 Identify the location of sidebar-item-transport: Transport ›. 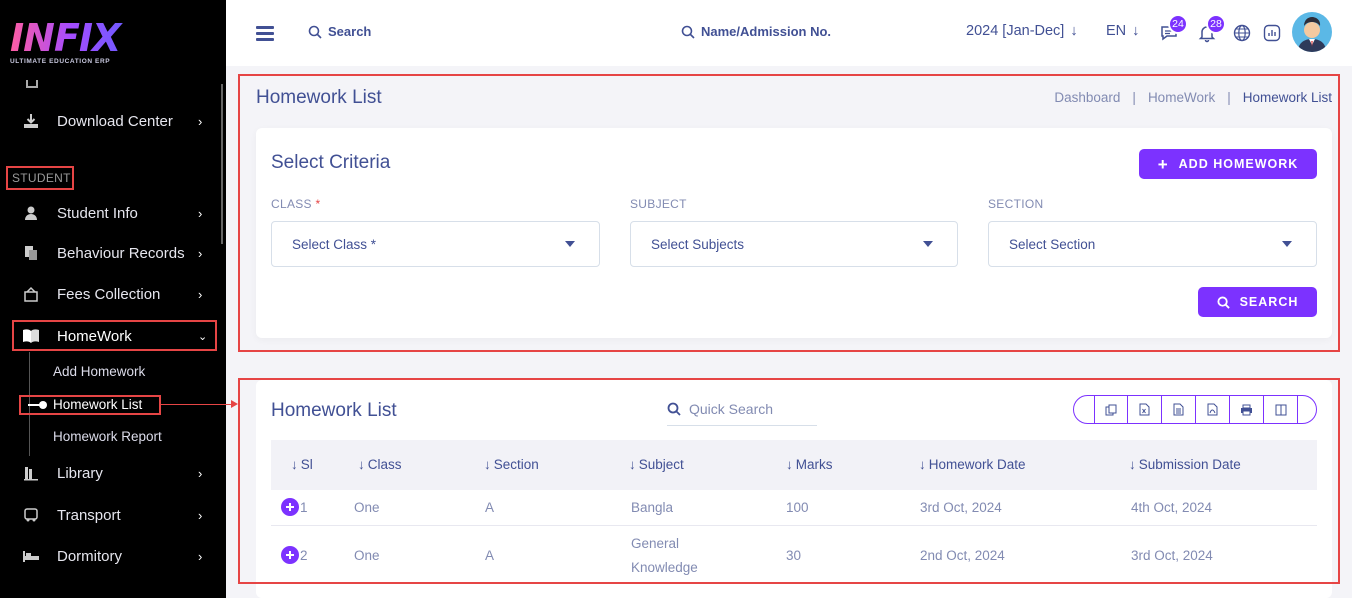
(113, 515).